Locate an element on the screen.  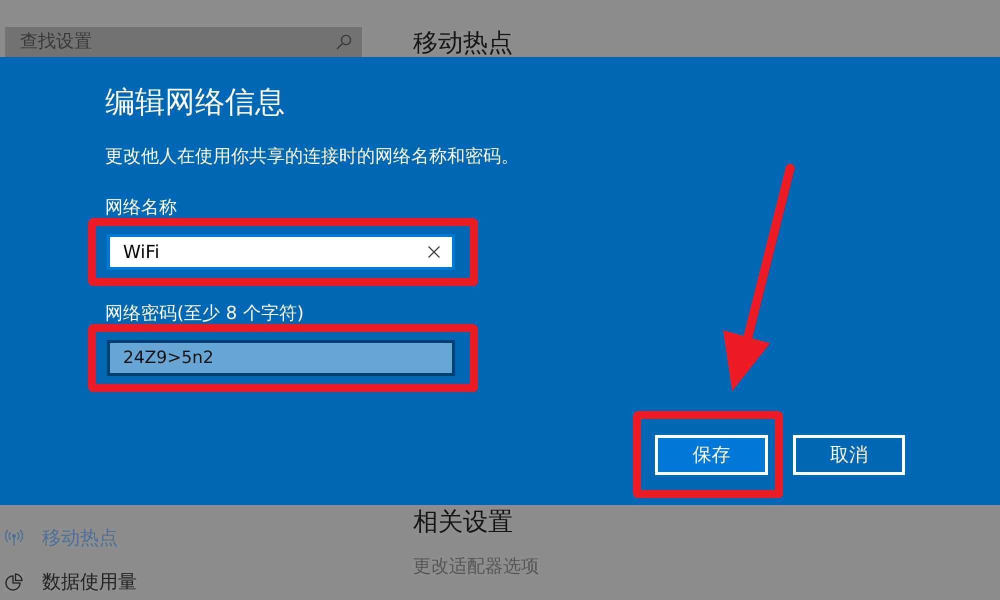
signal-waves-icon is located at coordinates (14, 538).